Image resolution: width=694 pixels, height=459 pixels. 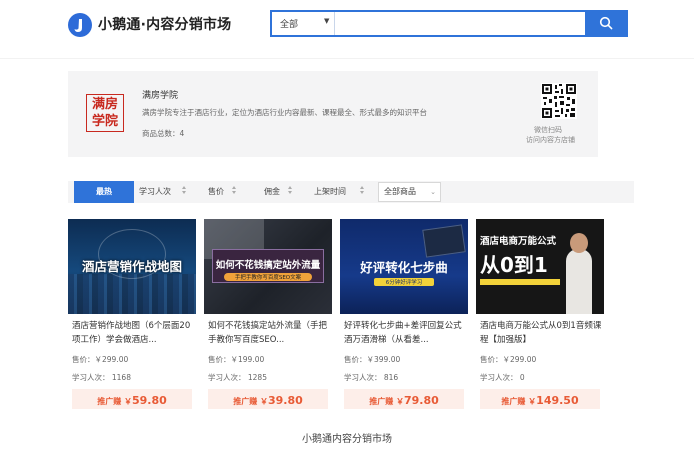 I want to click on sort-price: 售价, so click(x=216, y=192).